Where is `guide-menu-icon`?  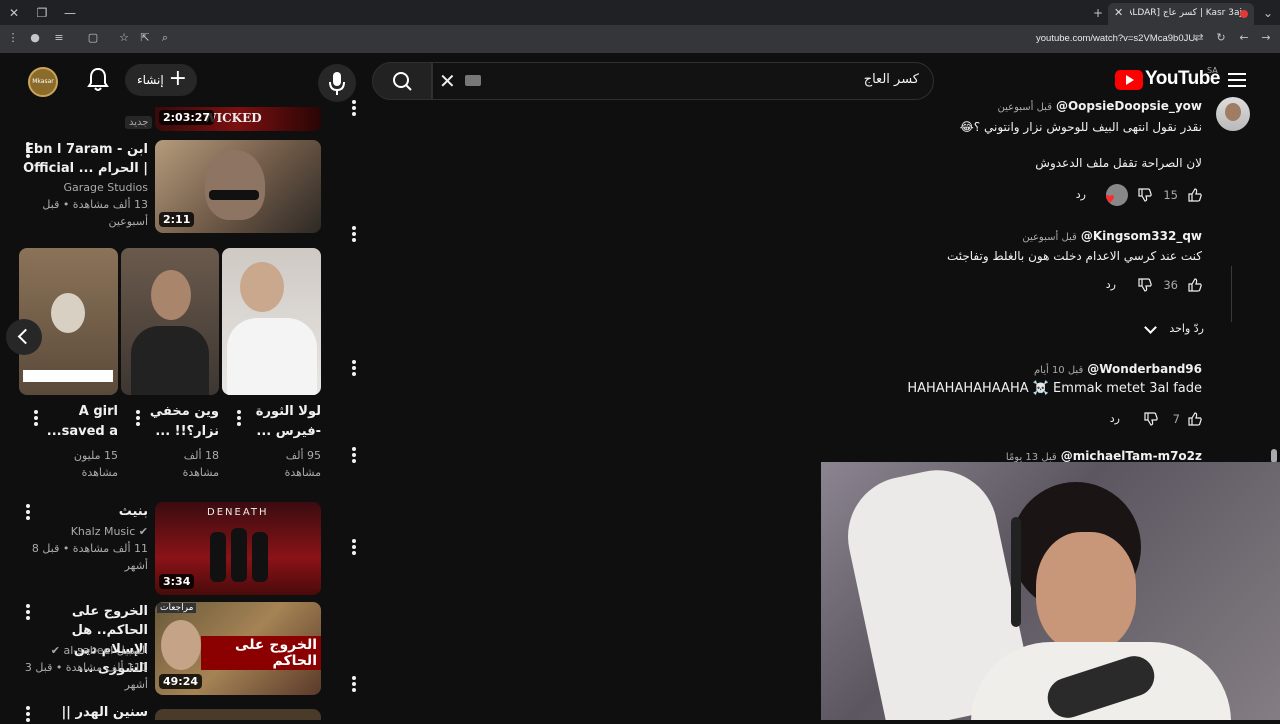 guide-menu-icon is located at coordinates (1237, 80).